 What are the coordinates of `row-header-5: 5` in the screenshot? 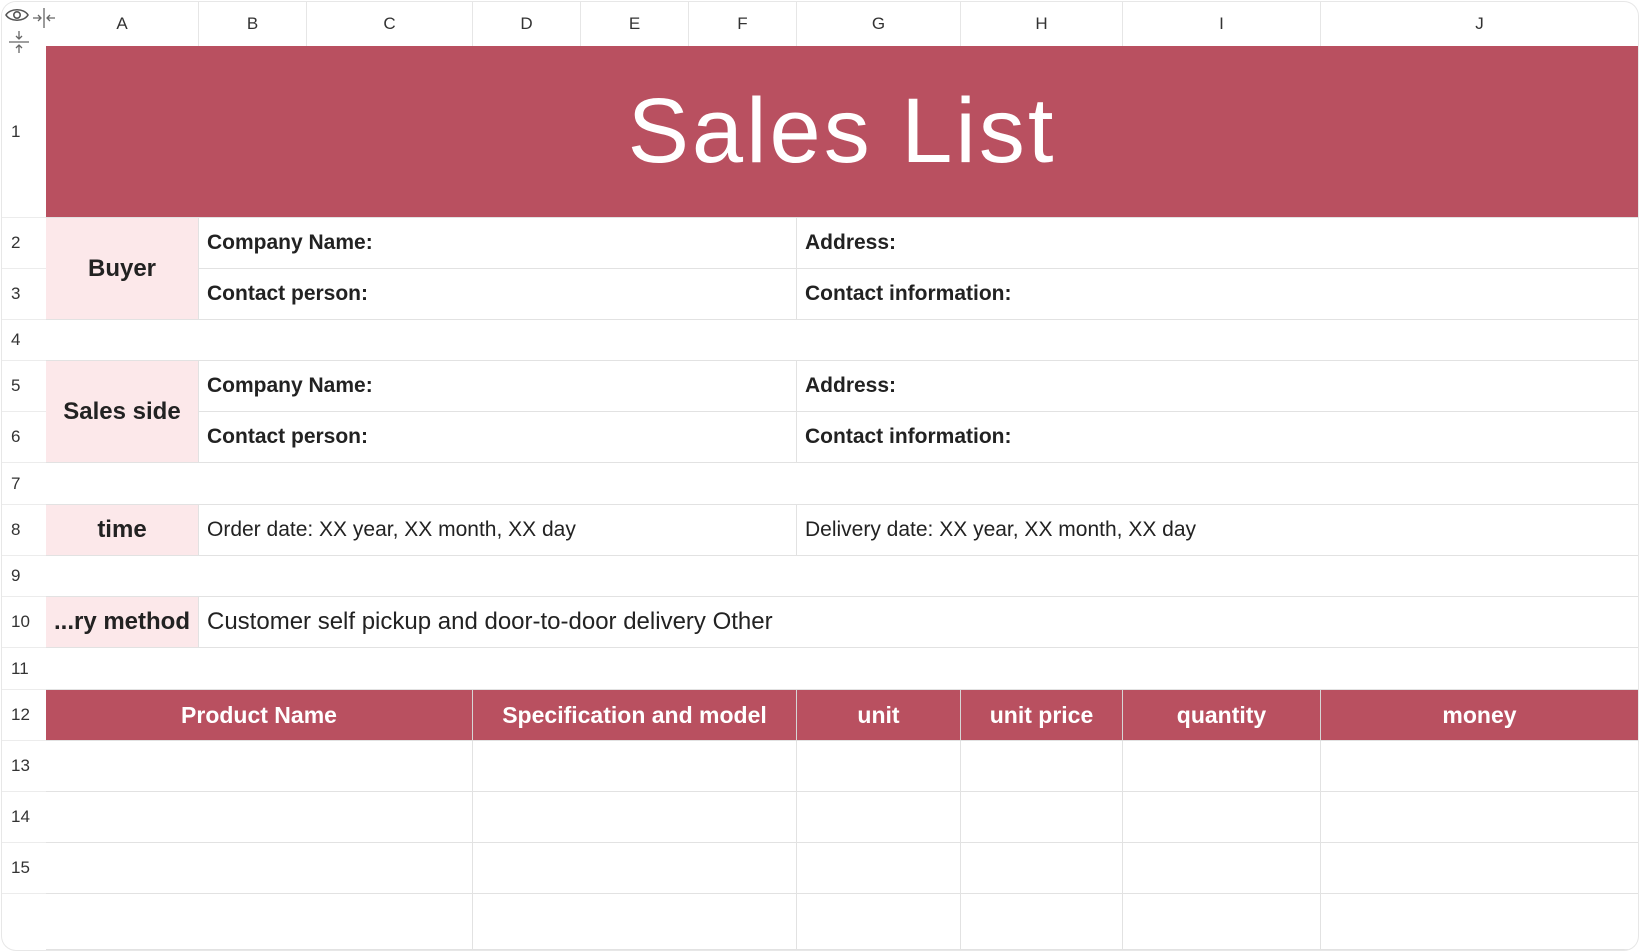 It's located at (24, 386).